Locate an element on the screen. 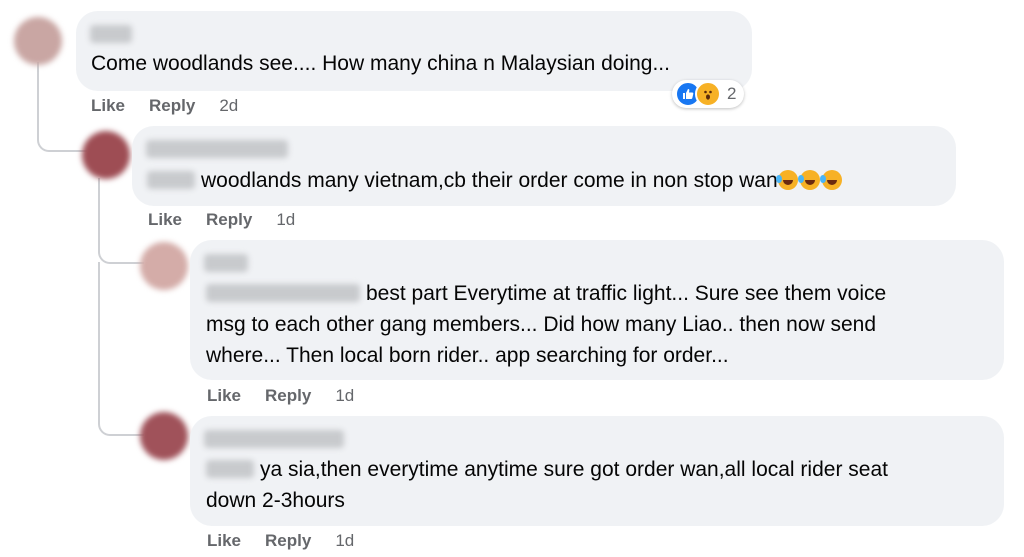 The height and width of the screenshot is (557, 1024). reaction-summary: 2 is located at coordinates (708, 94).